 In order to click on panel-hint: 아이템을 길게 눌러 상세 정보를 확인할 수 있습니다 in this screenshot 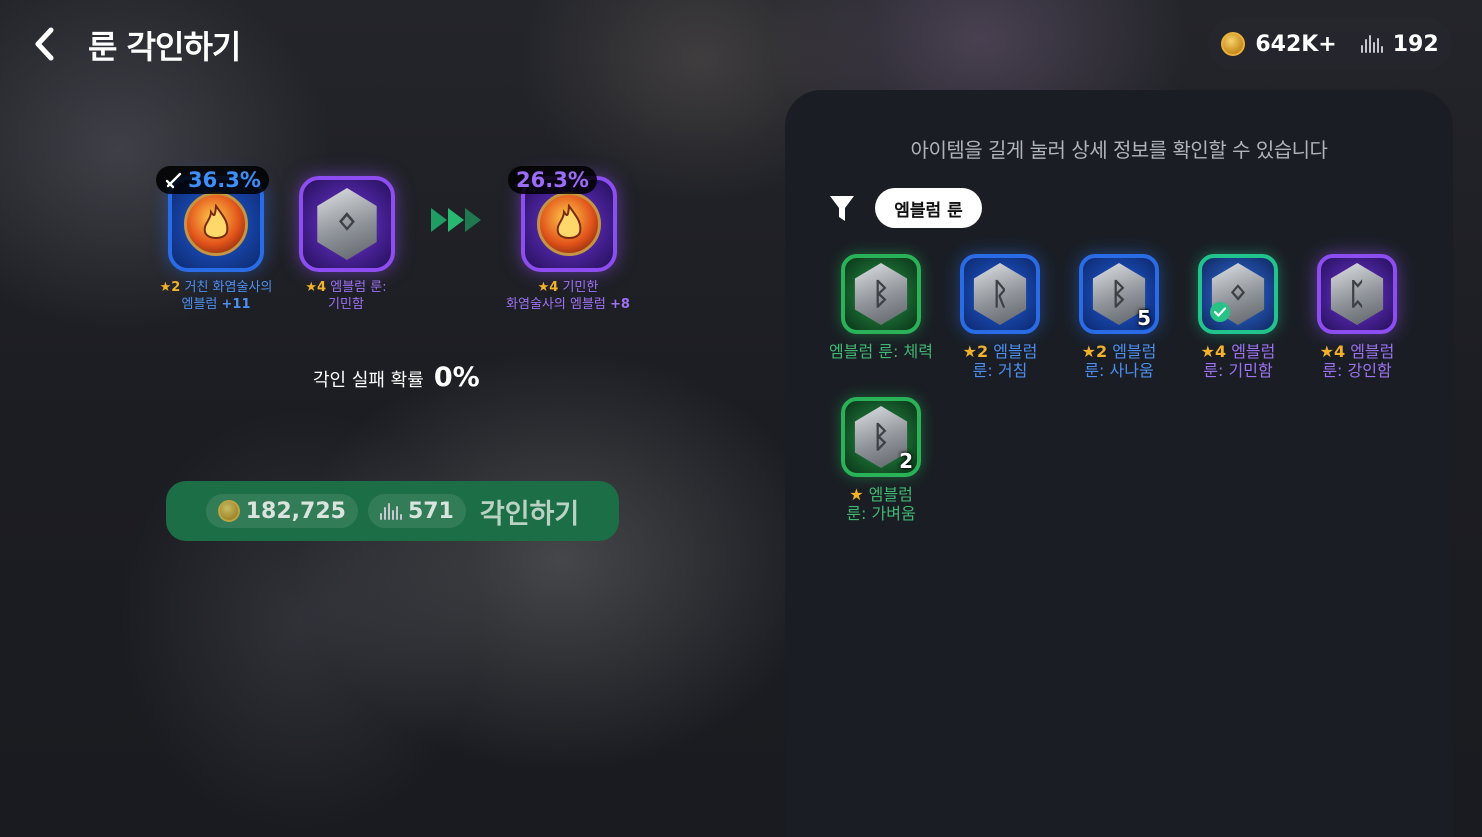, I will do `click(1119, 150)`.